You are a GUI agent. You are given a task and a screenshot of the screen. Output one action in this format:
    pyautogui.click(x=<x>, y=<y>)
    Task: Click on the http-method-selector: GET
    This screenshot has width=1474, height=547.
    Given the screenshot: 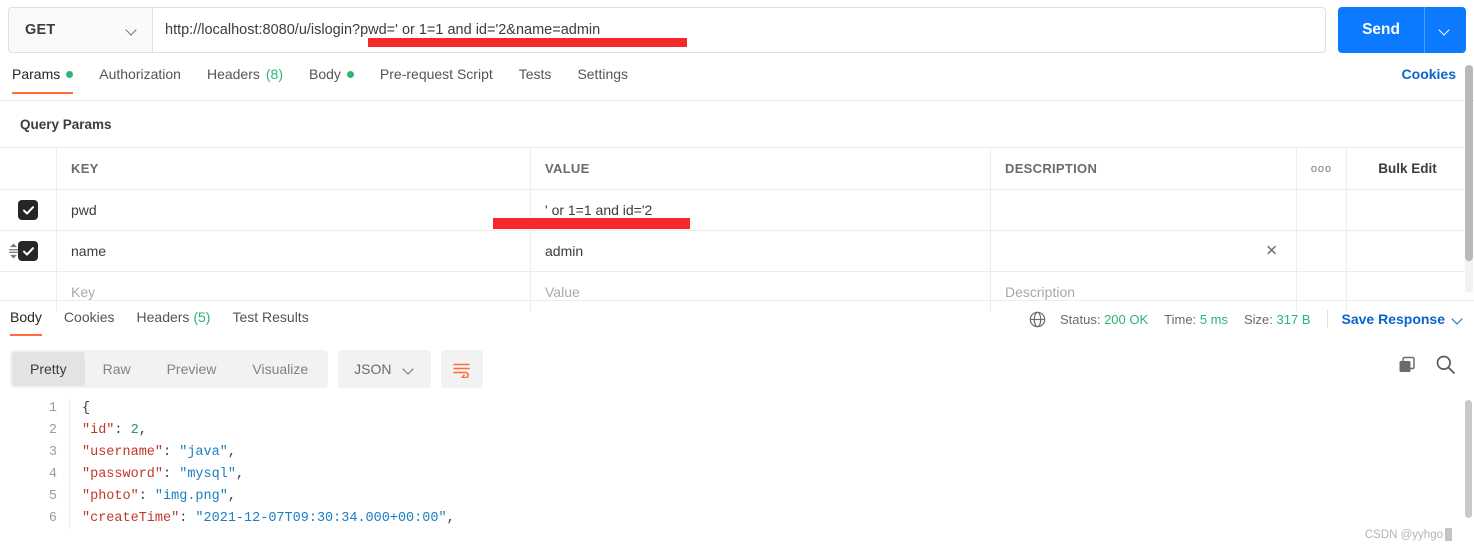 What is the action you would take?
    pyautogui.click(x=80, y=30)
    